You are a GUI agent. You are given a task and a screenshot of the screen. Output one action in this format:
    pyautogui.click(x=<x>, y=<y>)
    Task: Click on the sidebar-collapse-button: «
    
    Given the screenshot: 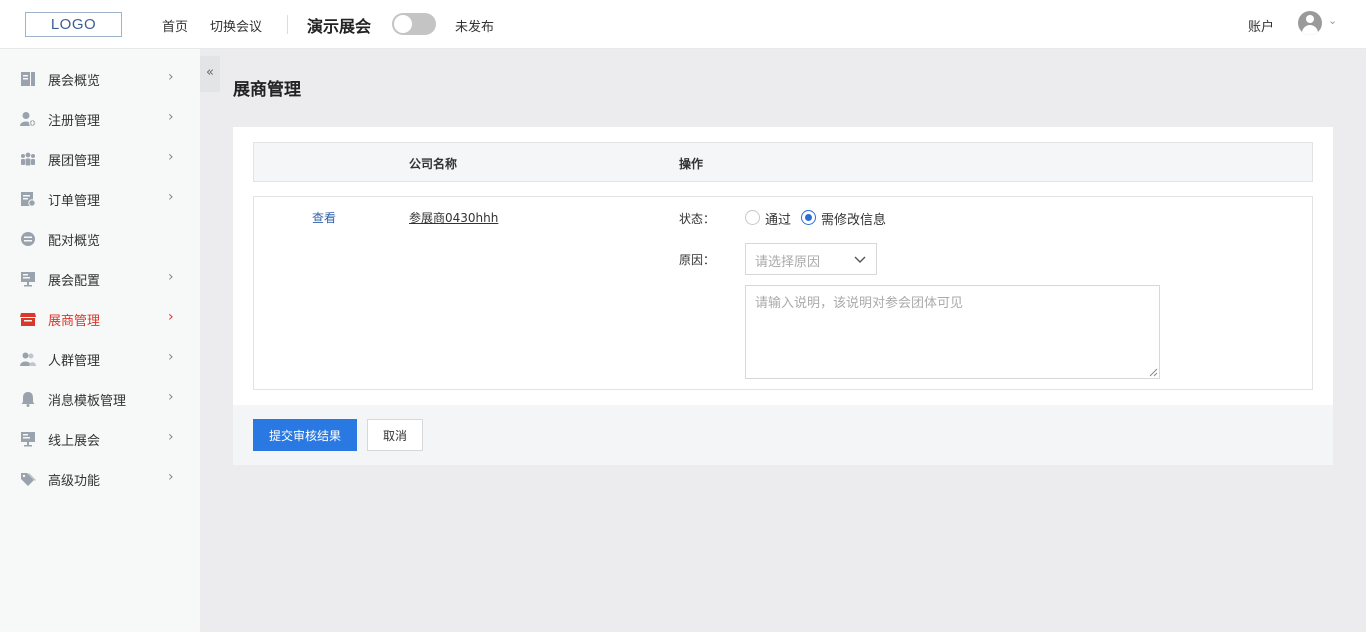 What is the action you would take?
    pyautogui.click(x=210, y=74)
    